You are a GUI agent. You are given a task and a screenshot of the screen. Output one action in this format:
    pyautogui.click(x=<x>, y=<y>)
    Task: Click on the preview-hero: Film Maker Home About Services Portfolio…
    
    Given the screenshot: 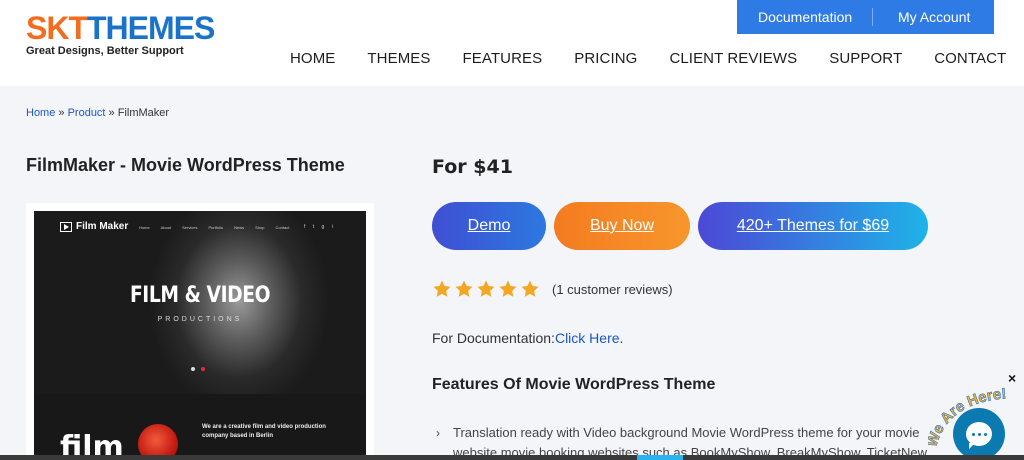 What is the action you would take?
    pyautogui.click(x=200, y=302)
    